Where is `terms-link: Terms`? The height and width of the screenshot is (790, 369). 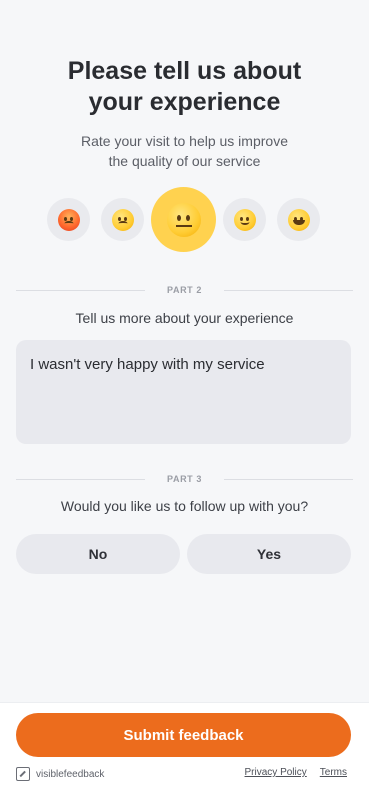
terms-link: Terms is located at coordinates (333, 772).